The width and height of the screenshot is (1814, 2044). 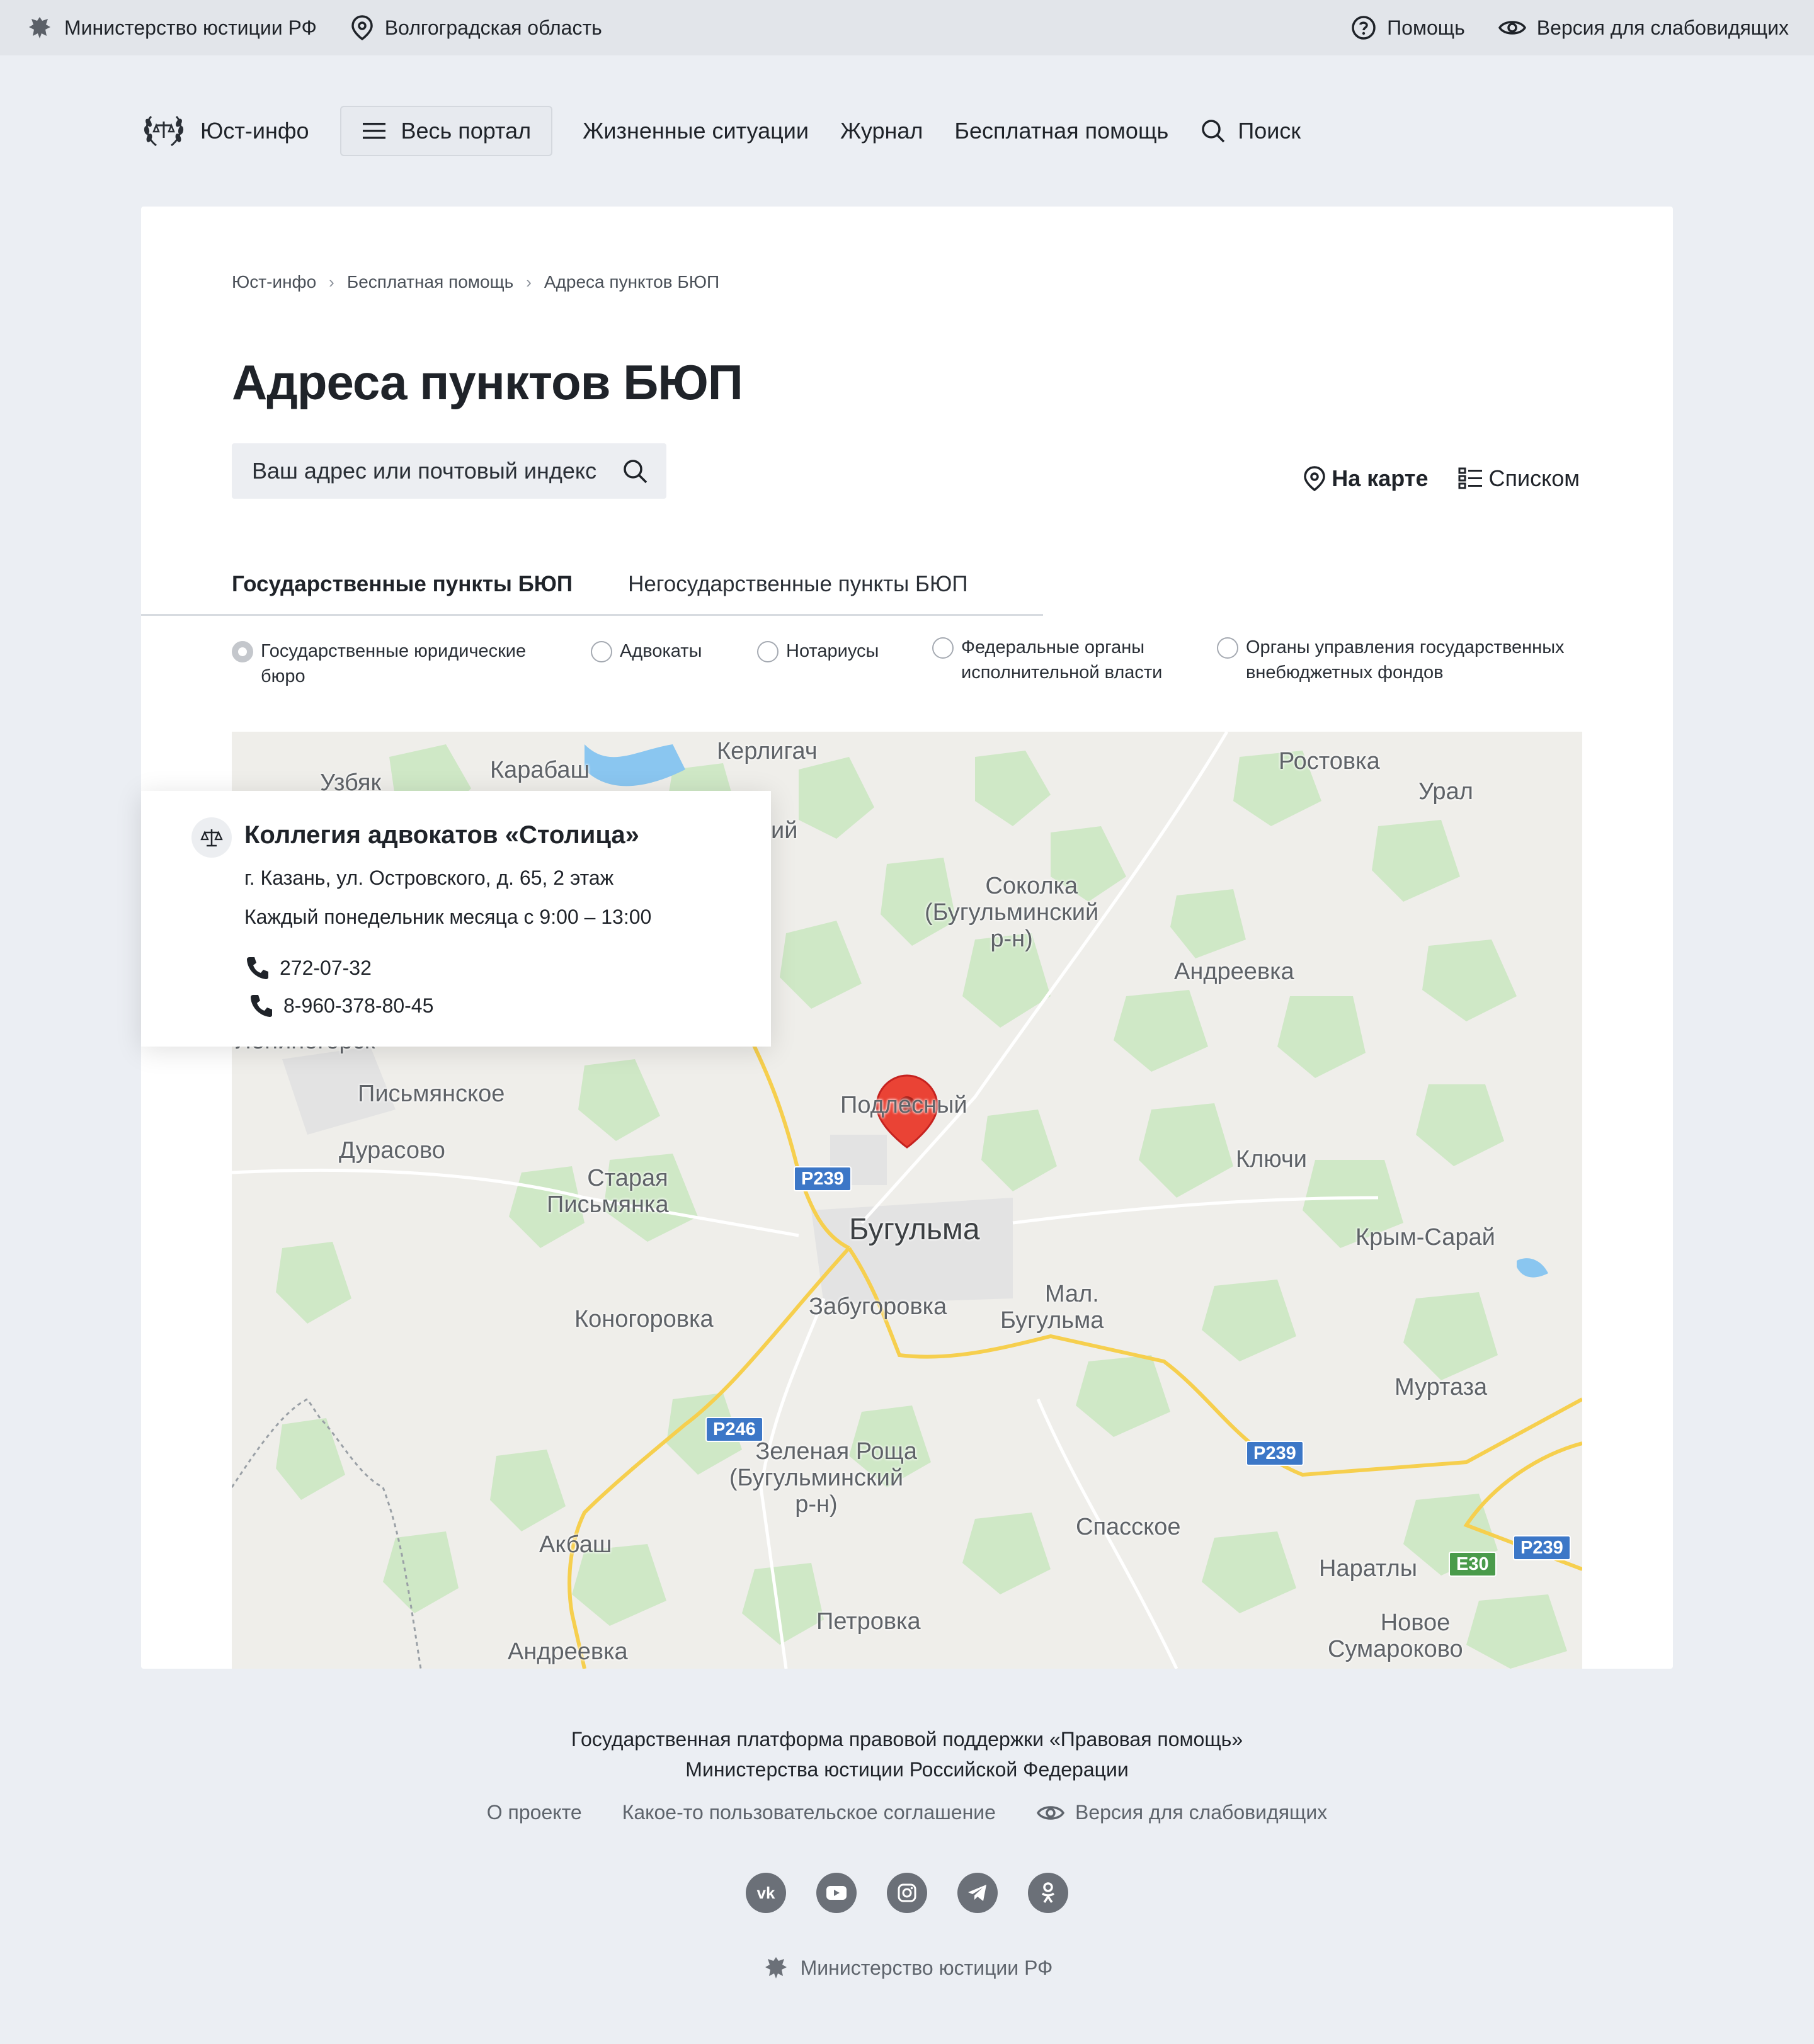 I want to click on accessibility-link: Версия для слабовидящих, so click(x=1643, y=28).